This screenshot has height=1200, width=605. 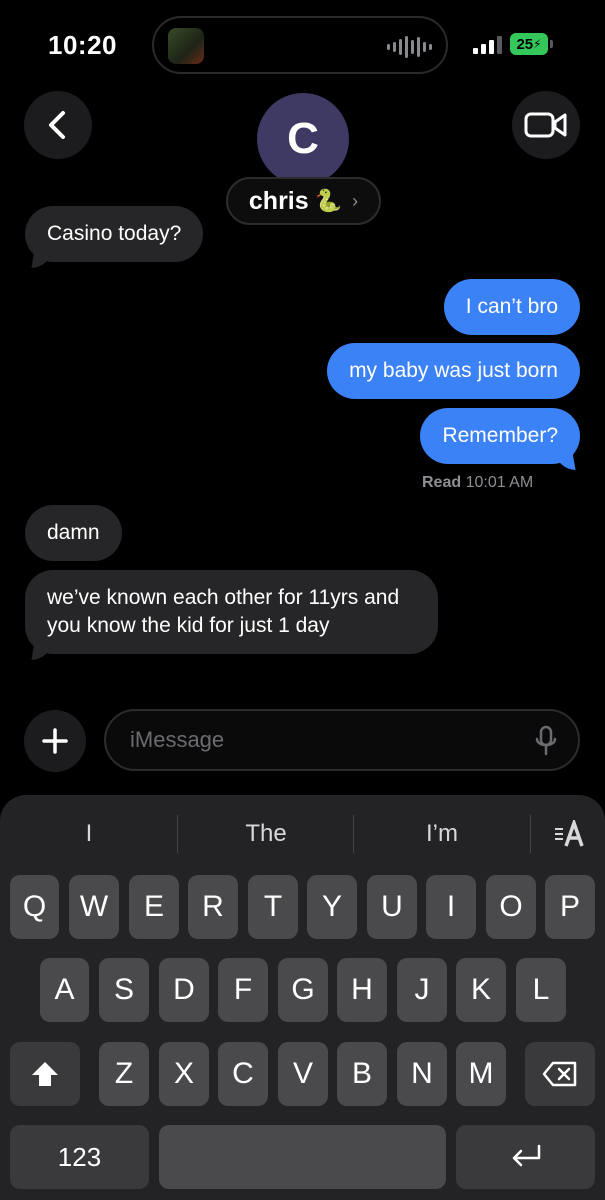 What do you see at coordinates (332, 907) in the screenshot?
I see `key-y: Y` at bounding box center [332, 907].